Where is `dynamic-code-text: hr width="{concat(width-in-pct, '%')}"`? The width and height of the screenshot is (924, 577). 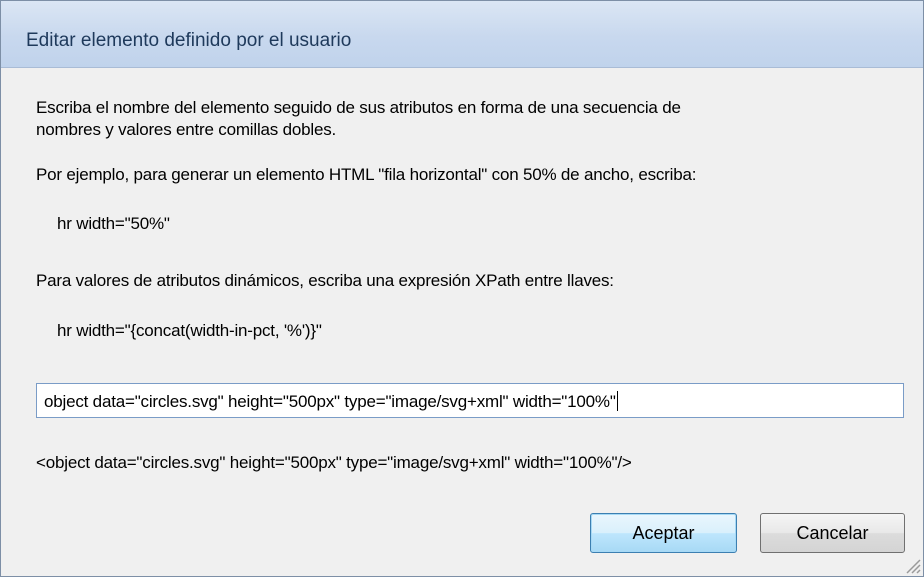
dynamic-code-text: hr width="{concat(width-in-pct, '%')}" is located at coordinates (189, 330).